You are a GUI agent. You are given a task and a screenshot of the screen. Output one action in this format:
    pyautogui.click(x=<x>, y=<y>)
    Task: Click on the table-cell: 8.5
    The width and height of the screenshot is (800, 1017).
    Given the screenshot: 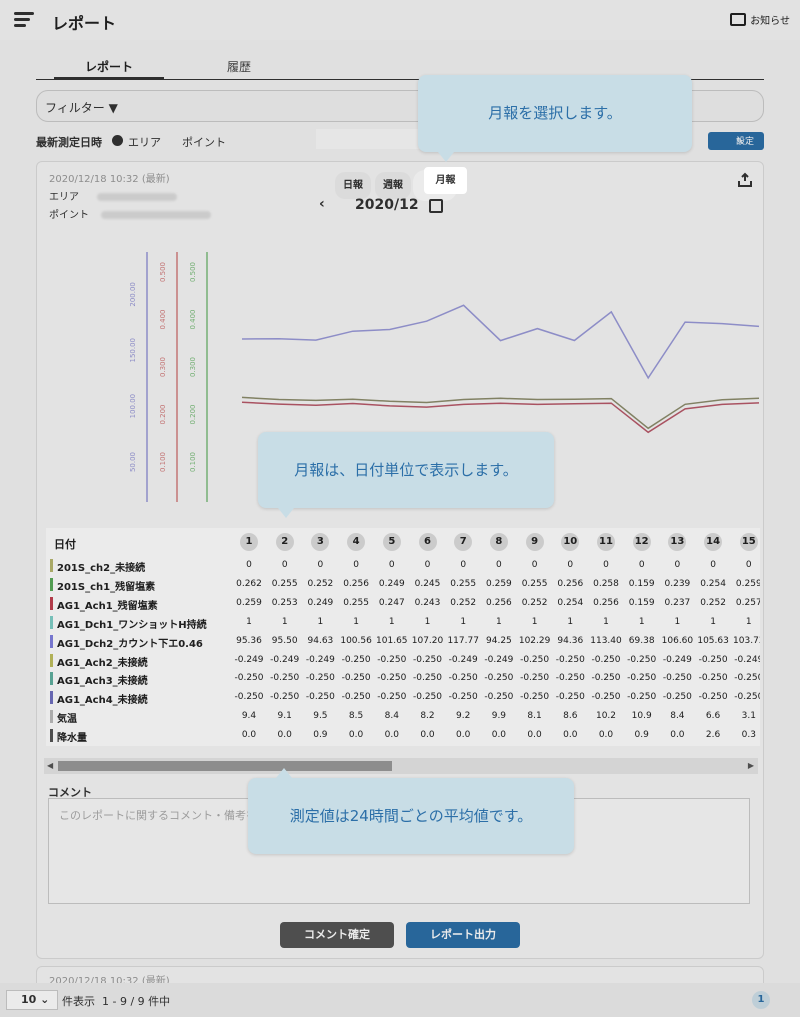 What is the action you would take?
    pyautogui.click(x=356, y=716)
    